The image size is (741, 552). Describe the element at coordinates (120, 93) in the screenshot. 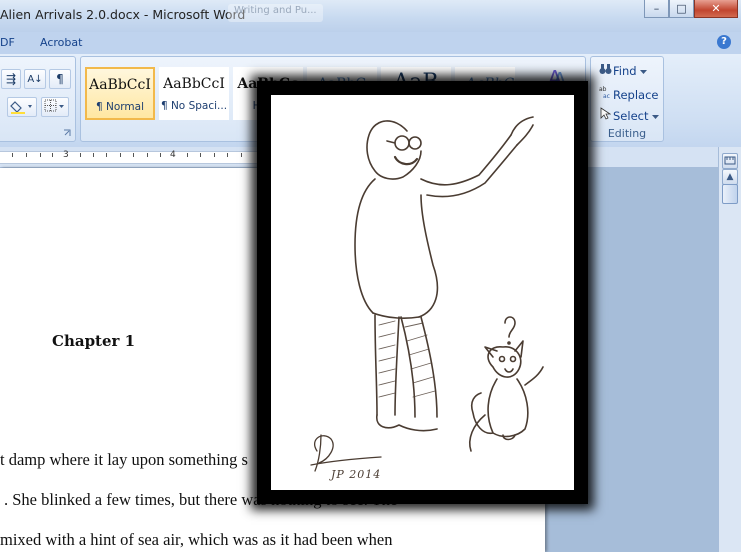

I see `style-normal: AaBbCcI ¶ Normal` at that location.